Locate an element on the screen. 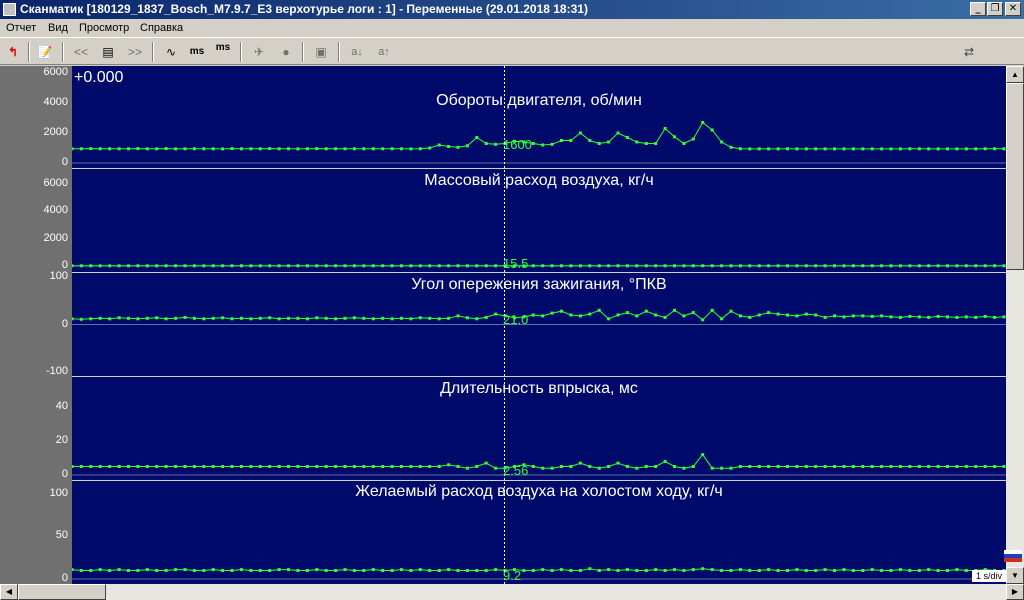  scroll-left-button: ◀ is located at coordinates (9, 592).